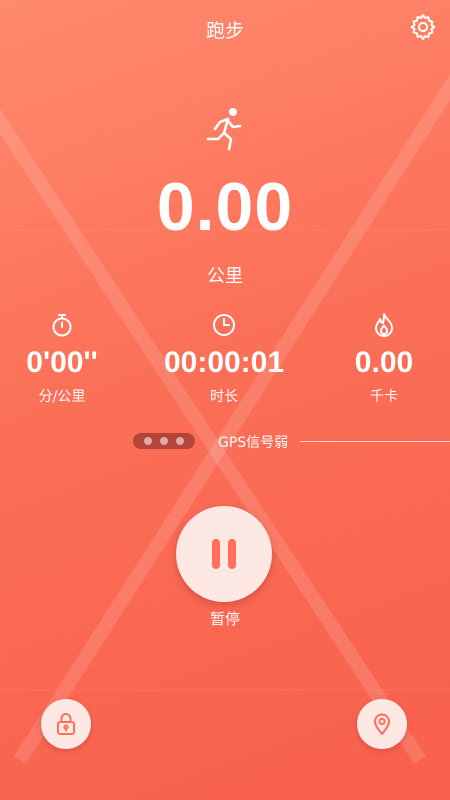 This screenshot has width=450, height=800. What do you see at coordinates (224, 397) in the screenshot?
I see `duration-label: 时长` at bounding box center [224, 397].